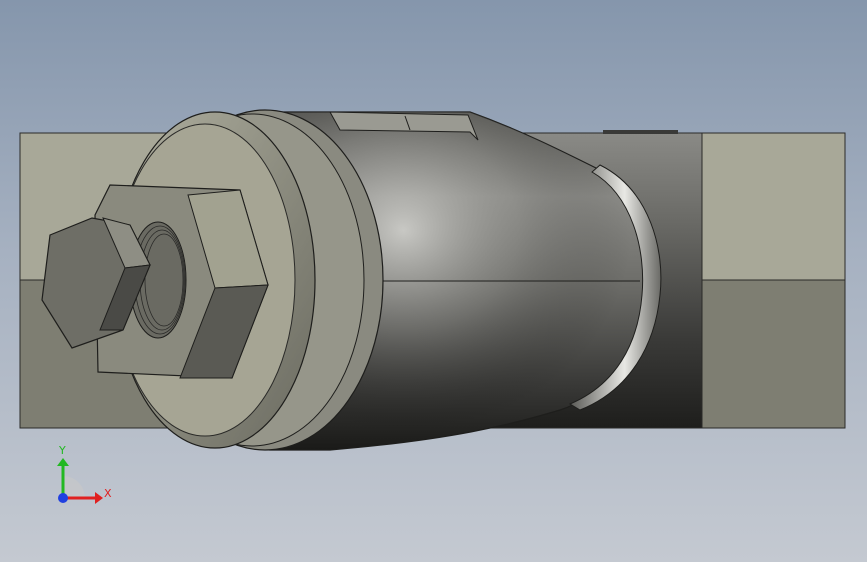 The image size is (867, 562). I want to click on y-axis-label: Y, so click(62, 450).